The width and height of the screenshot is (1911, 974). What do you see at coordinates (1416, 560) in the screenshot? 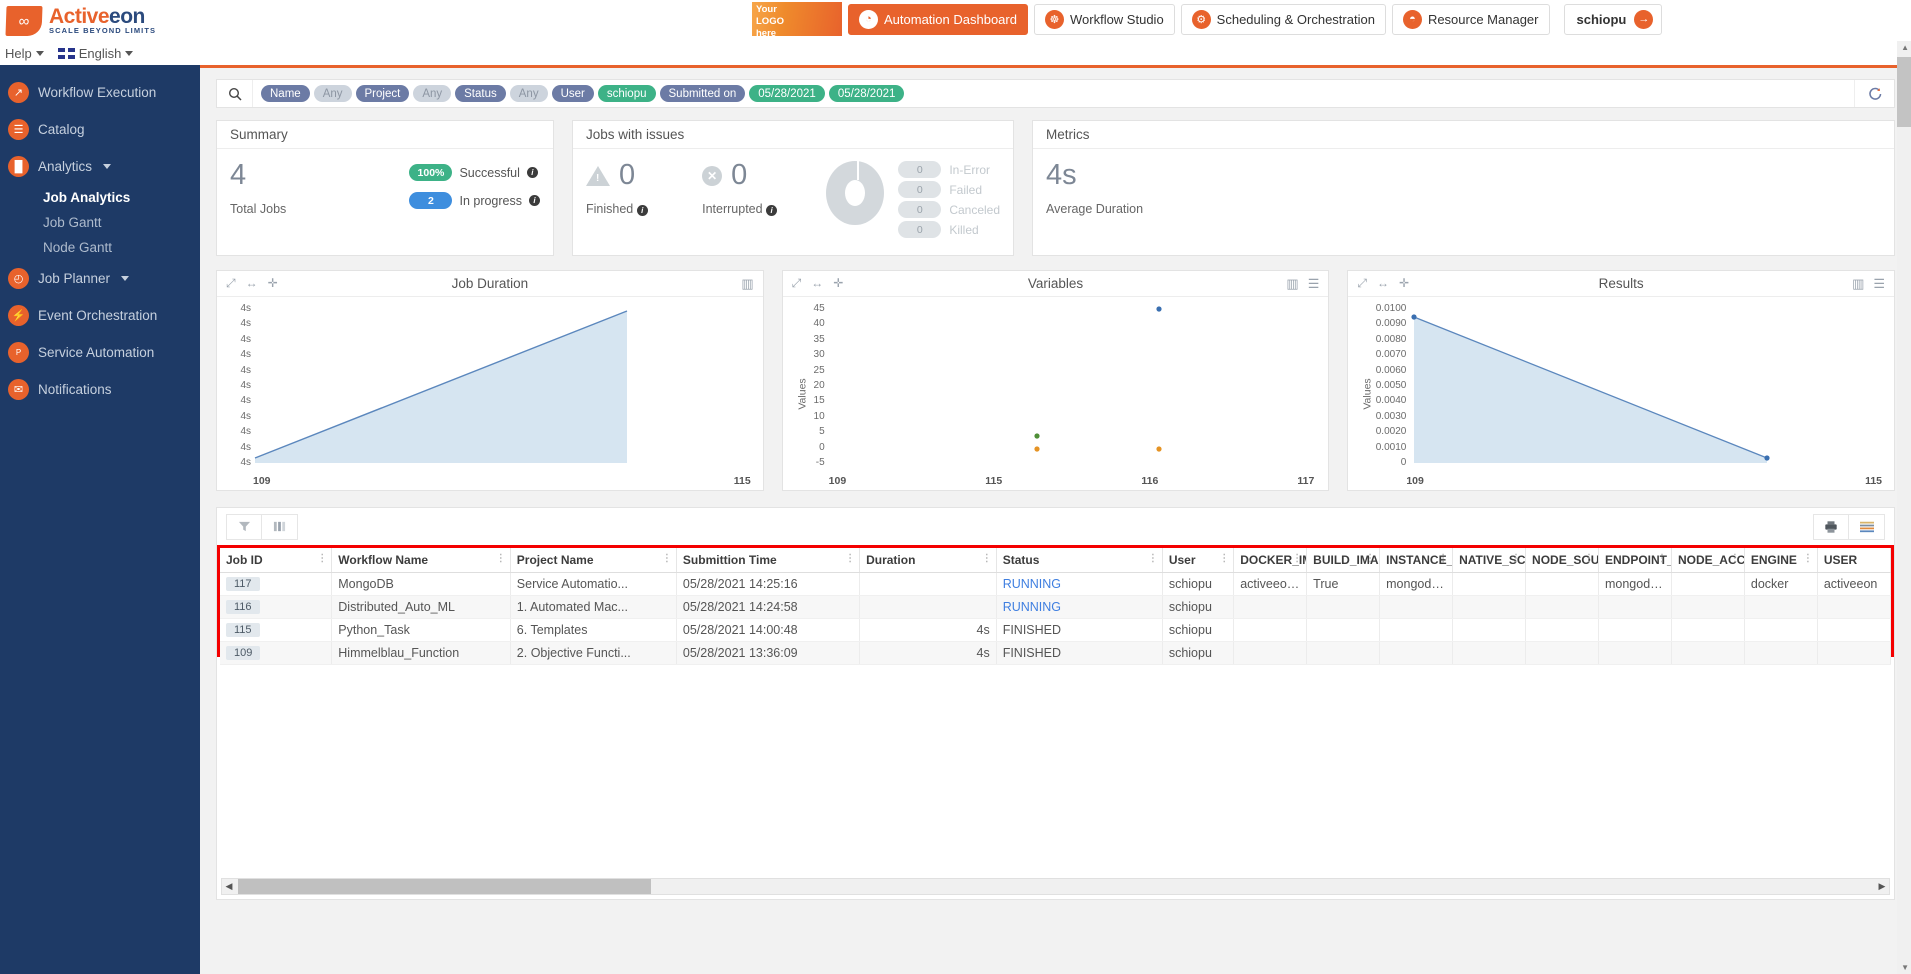
I see `column-header-instance: INSTANCE_.. ⋮` at bounding box center [1416, 560].